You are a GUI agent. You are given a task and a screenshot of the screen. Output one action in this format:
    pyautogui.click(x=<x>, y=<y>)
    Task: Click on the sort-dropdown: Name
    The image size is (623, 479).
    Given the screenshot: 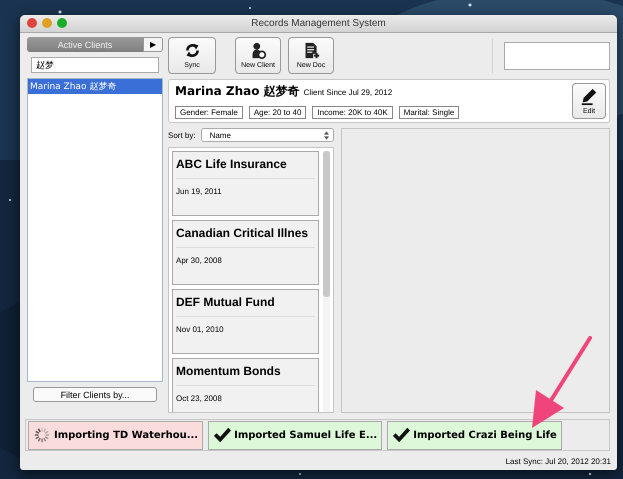 What is the action you would take?
    pyautogui.click(x=267, y=135)
    